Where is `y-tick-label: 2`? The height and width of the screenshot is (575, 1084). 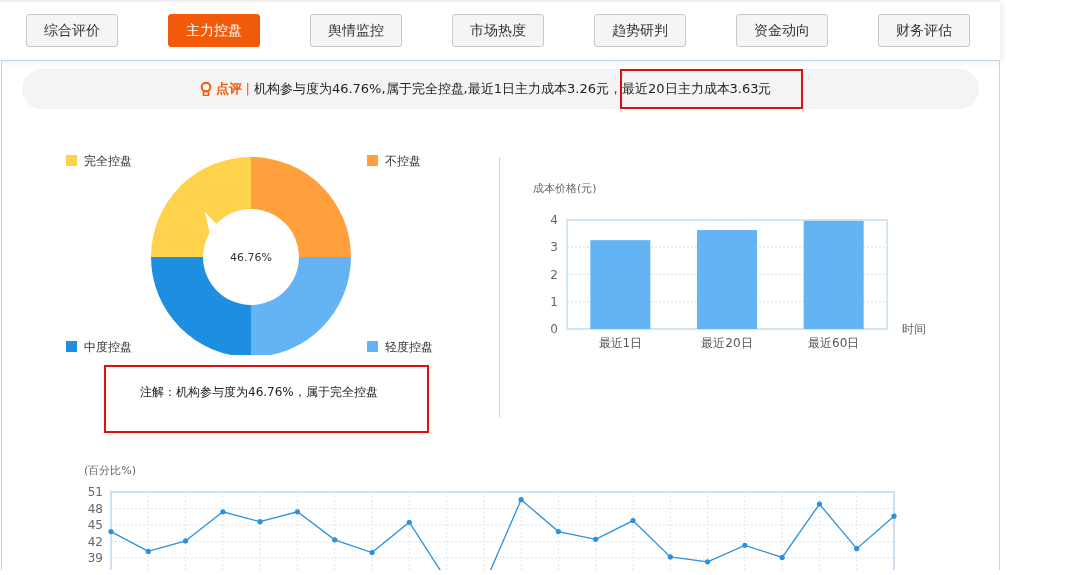
y-tick-label: 2 is located at coordinates (554, 274).